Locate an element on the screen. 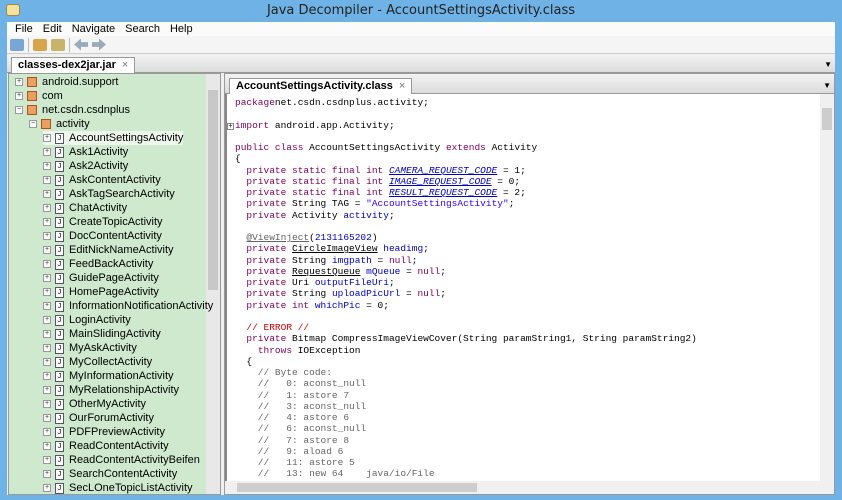 This screenshot has width=842, height=500. tab-classes-jar: classes-dex2jar.jar × is located at coordinates (73, 65).